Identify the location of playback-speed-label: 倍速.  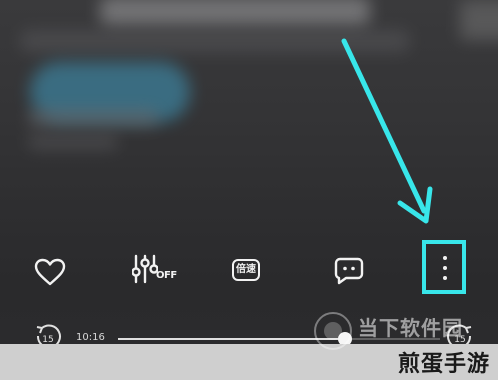
(246, 270).